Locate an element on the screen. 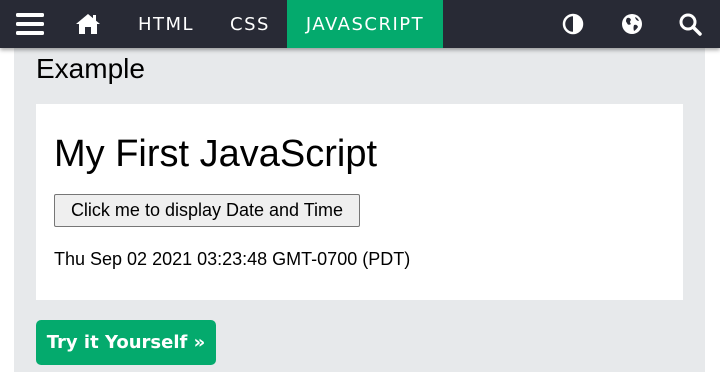 This screenshot has height=372, width=720. display-date-button: Click me to display Date and Time is located at coordinates (207, 210).